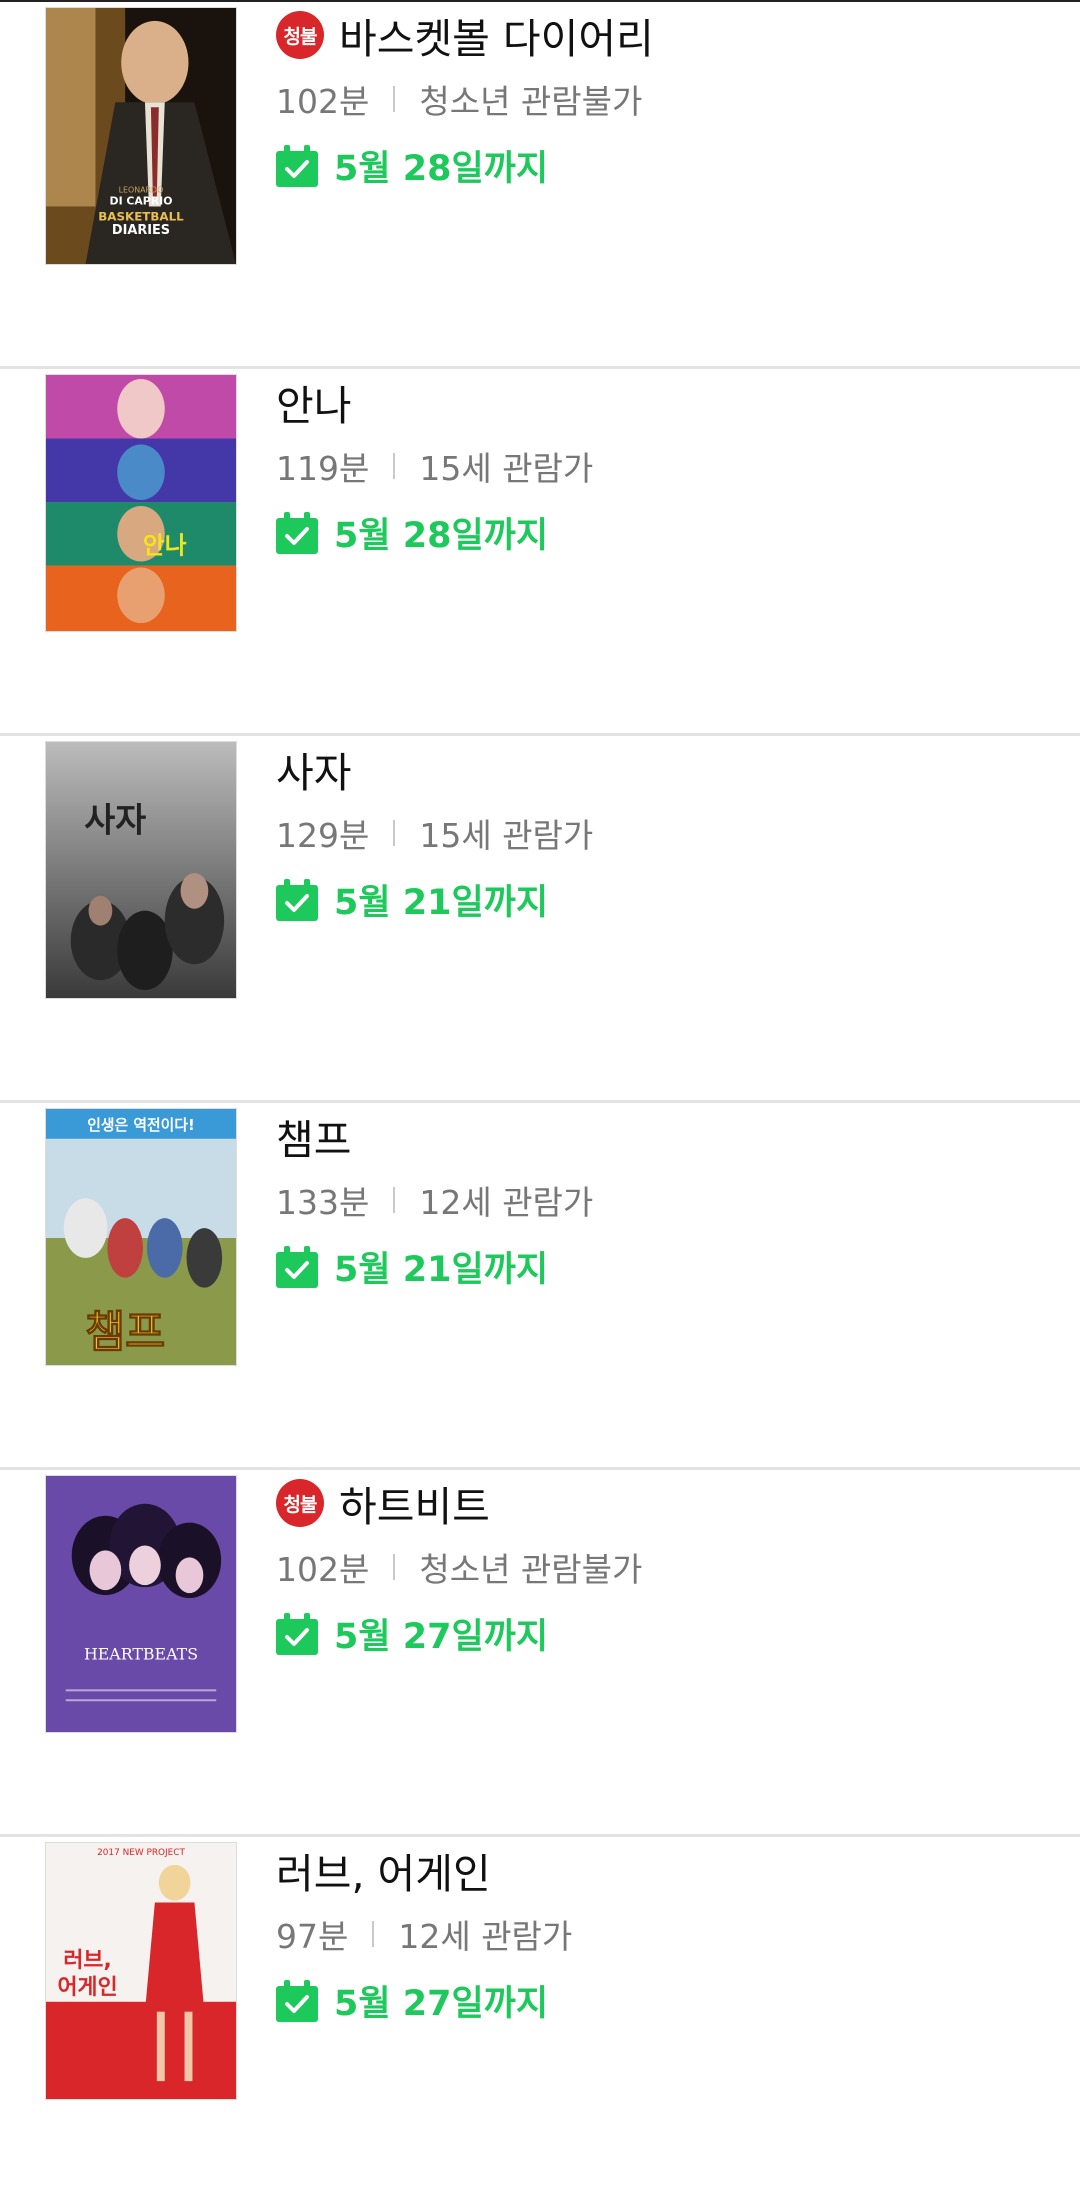 This screenshot has height=2204, width=1080. Describe the element at coordinates (115, 819) in the screenshot. I see `poster-text: 사자` at that location.